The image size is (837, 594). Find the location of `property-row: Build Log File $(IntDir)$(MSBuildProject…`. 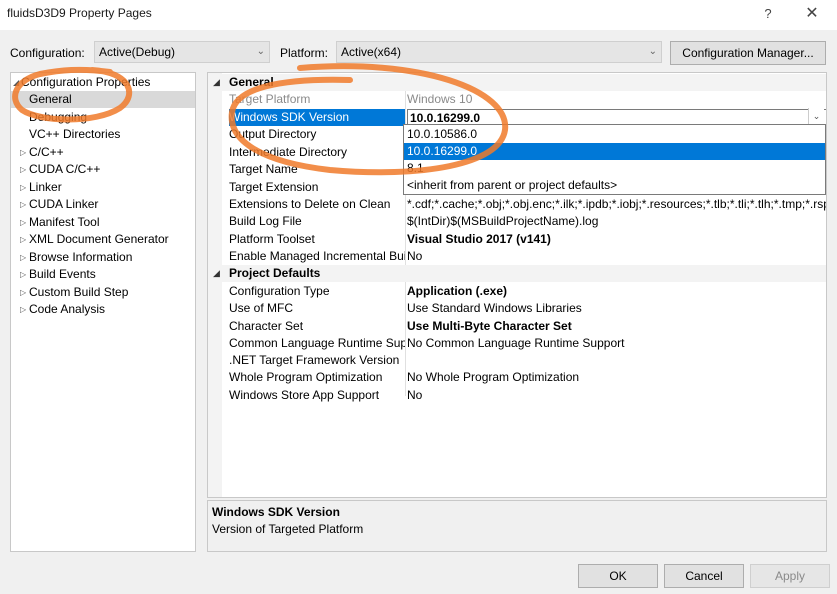

property-row: Build Log File $(IntDir)$(MSBuildProject… is located at coordinates (517, 221).